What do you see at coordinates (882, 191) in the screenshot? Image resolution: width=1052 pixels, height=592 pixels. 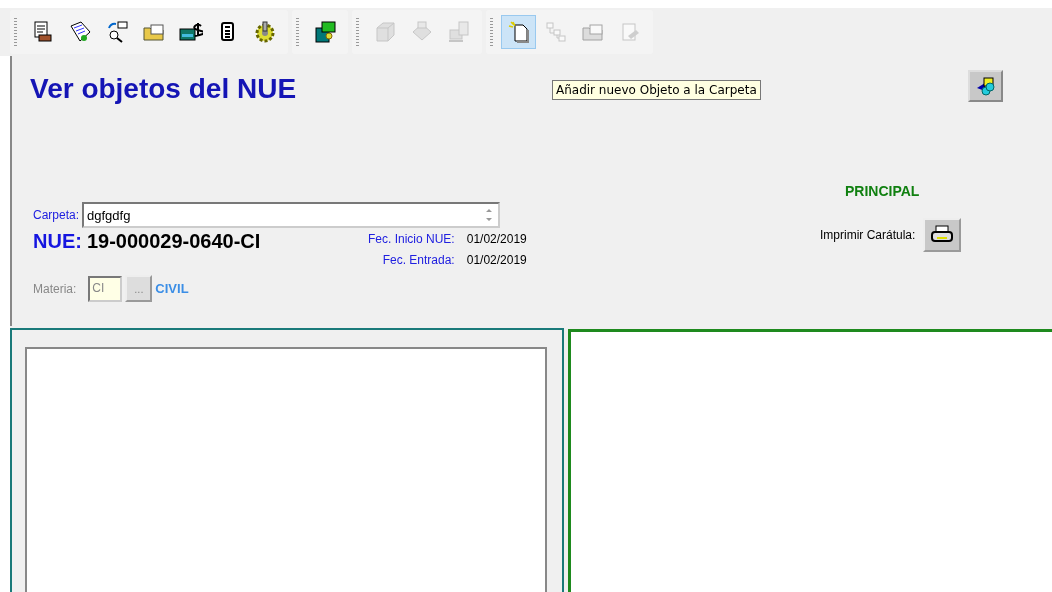 I see `status-label: PRINCIPAL` at bounding box center [882, 191].